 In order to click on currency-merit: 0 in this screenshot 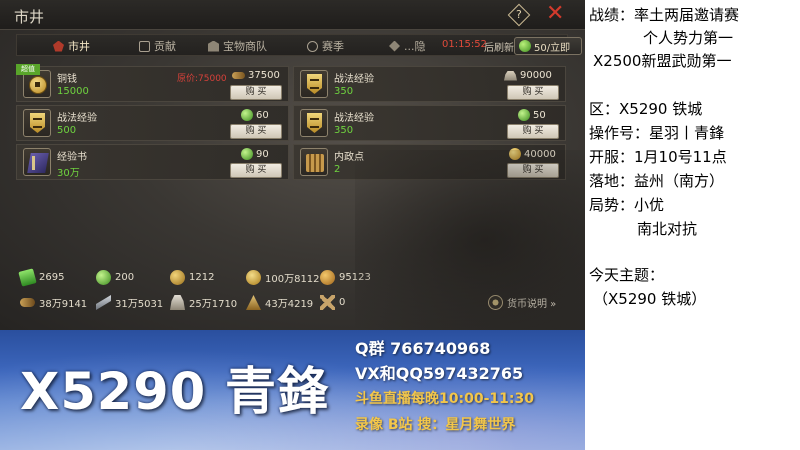, I will do `click(332, 302)`.